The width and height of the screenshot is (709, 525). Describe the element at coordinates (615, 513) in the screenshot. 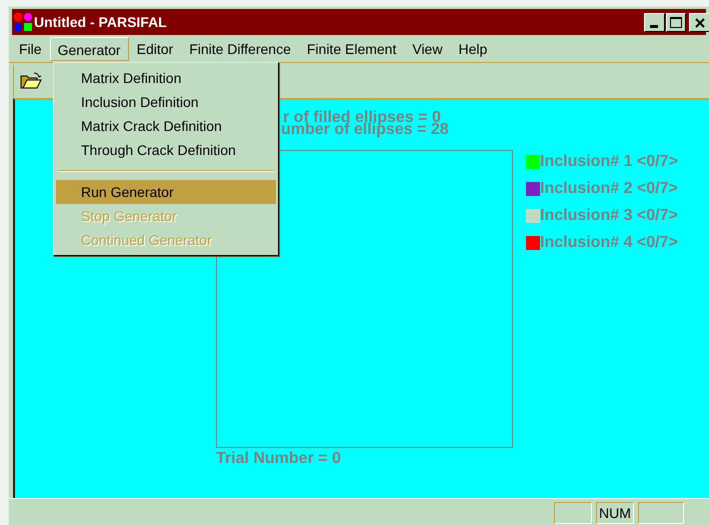

I see `status-pane: NUM` at that location.